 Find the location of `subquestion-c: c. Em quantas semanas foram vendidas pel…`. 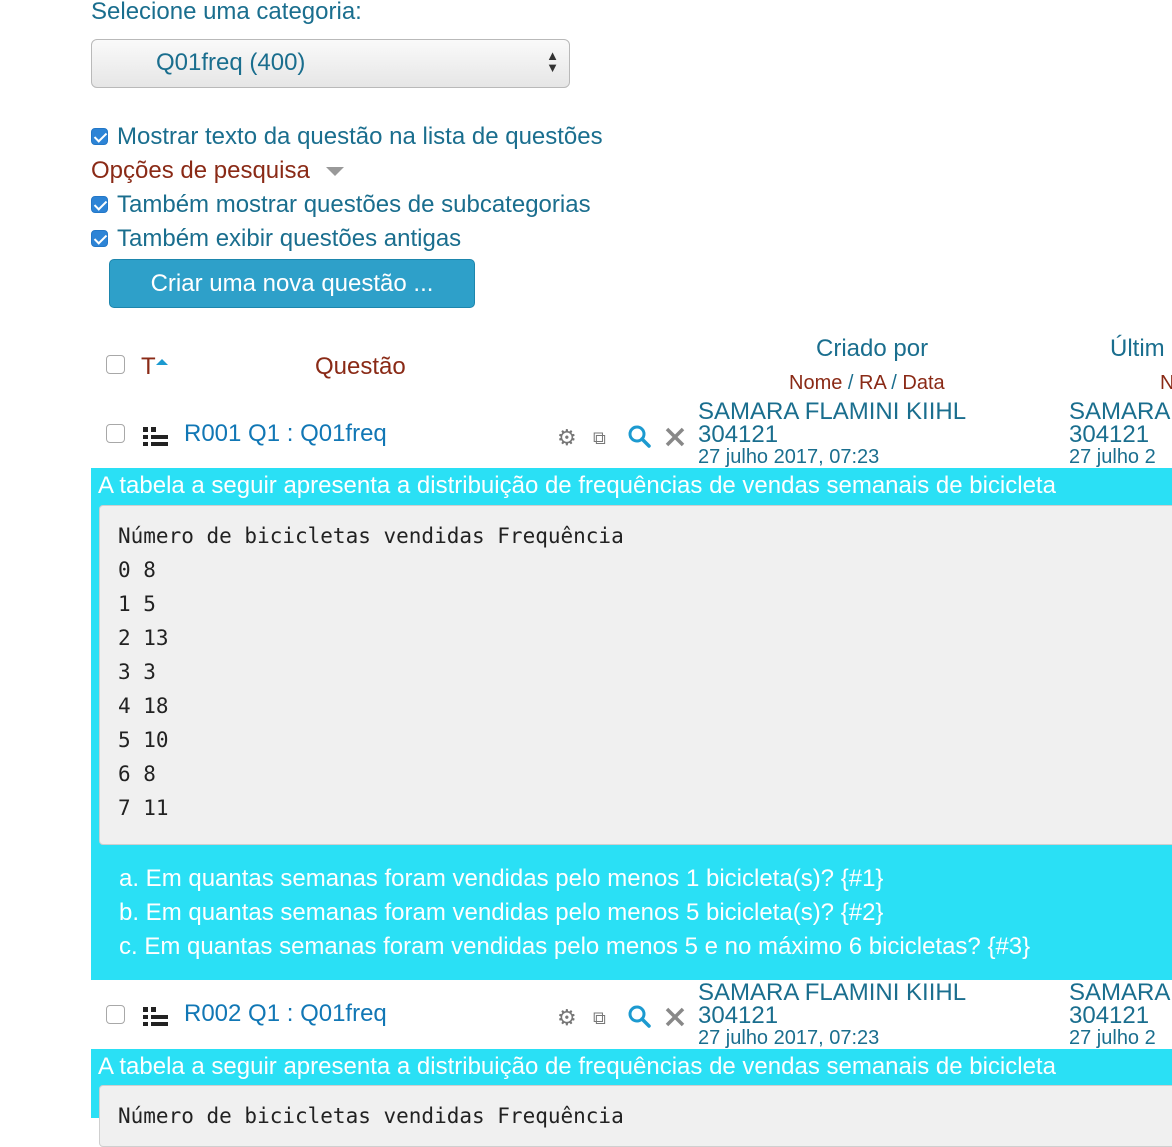

subquestion-c: c. Em quantas semanas foram vendidas pel… is located at coordinates (575, 946).